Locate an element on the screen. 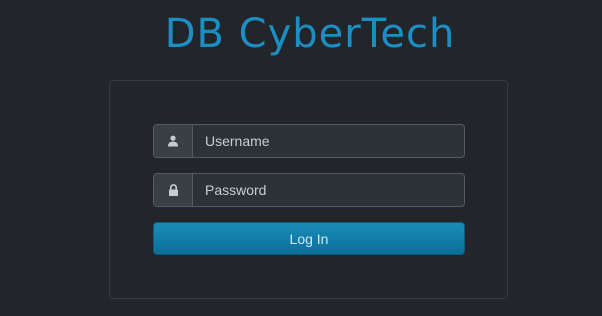  brand-logo: DB CyberTech is located at coordinates (310, 34).